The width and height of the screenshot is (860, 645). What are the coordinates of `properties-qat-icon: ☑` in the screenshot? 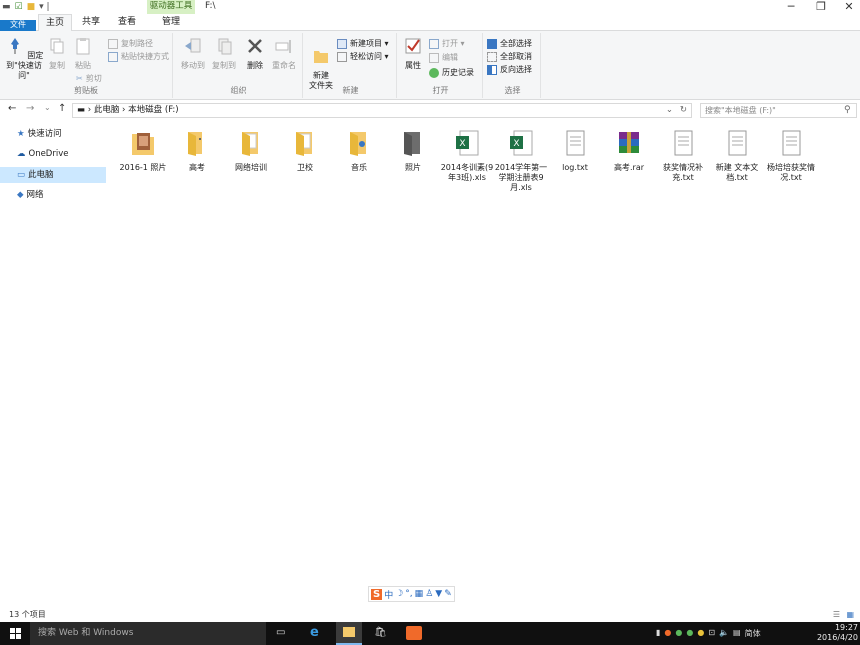 It's located at (19, 7).